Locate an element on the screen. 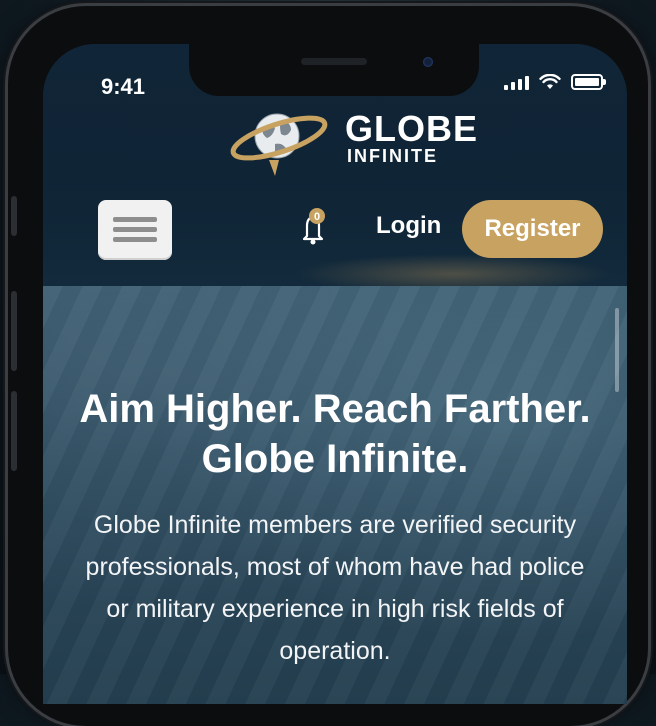 This screenshot has height=726, width=656. register-button: Register is located at coordinates (532, 229).